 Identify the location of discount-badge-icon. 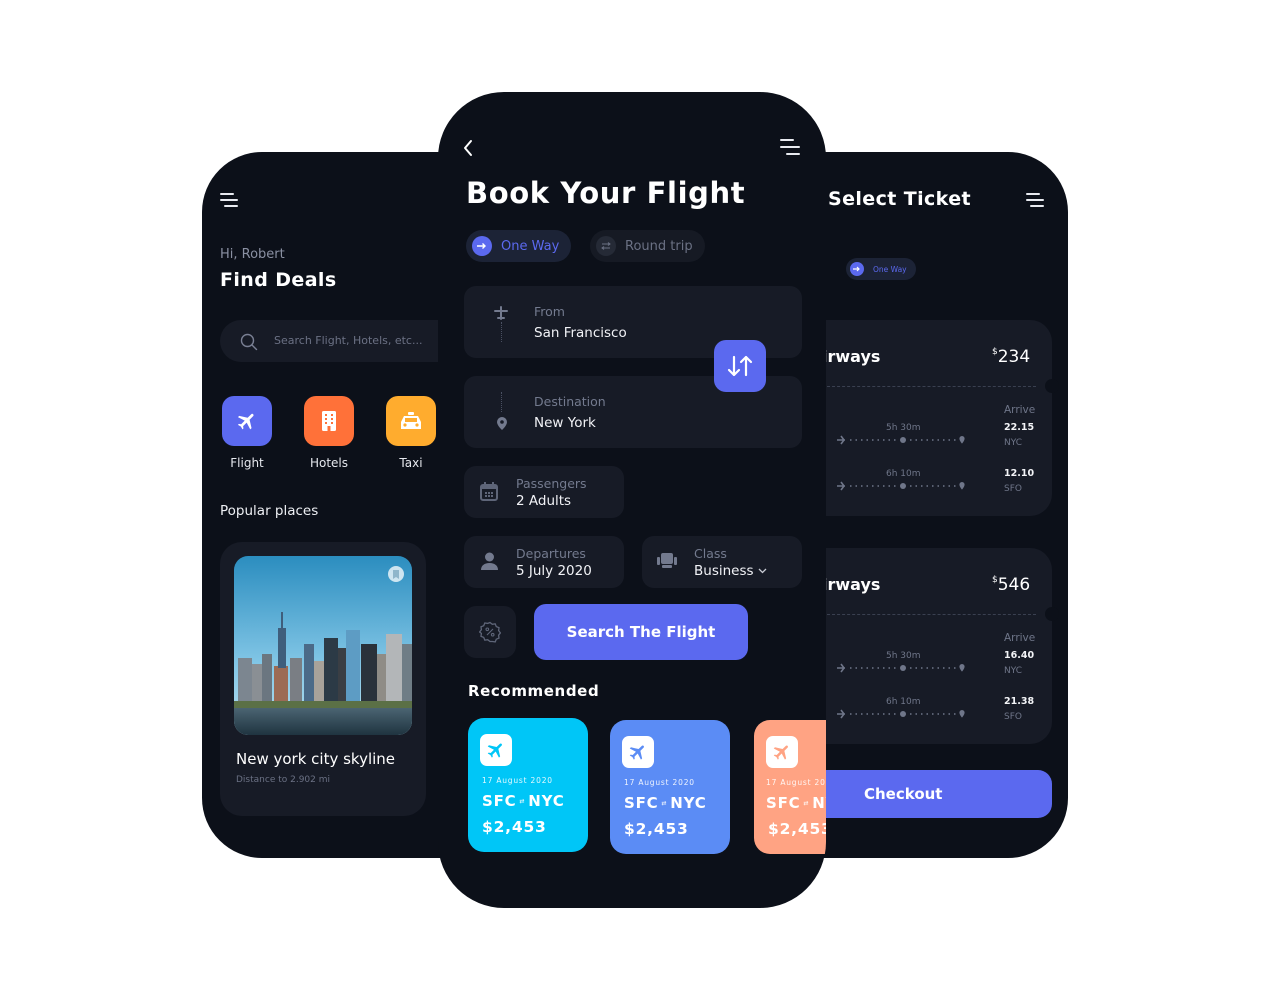
(490, 632).